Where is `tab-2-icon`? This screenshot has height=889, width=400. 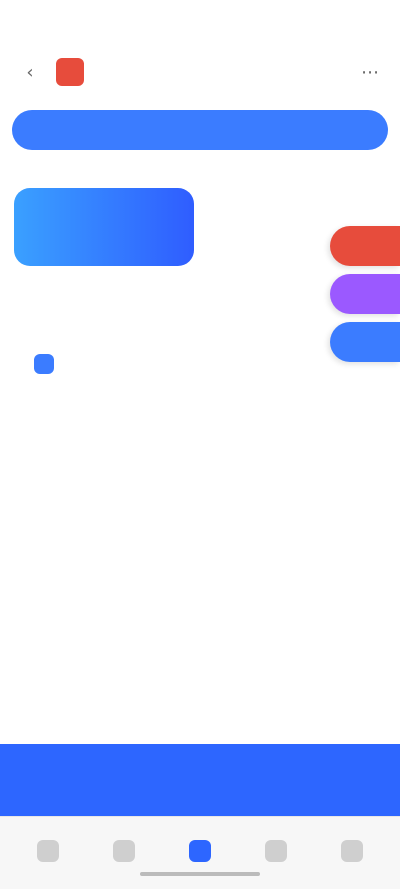 tab-2-icon is located at coordinates (124, 851).